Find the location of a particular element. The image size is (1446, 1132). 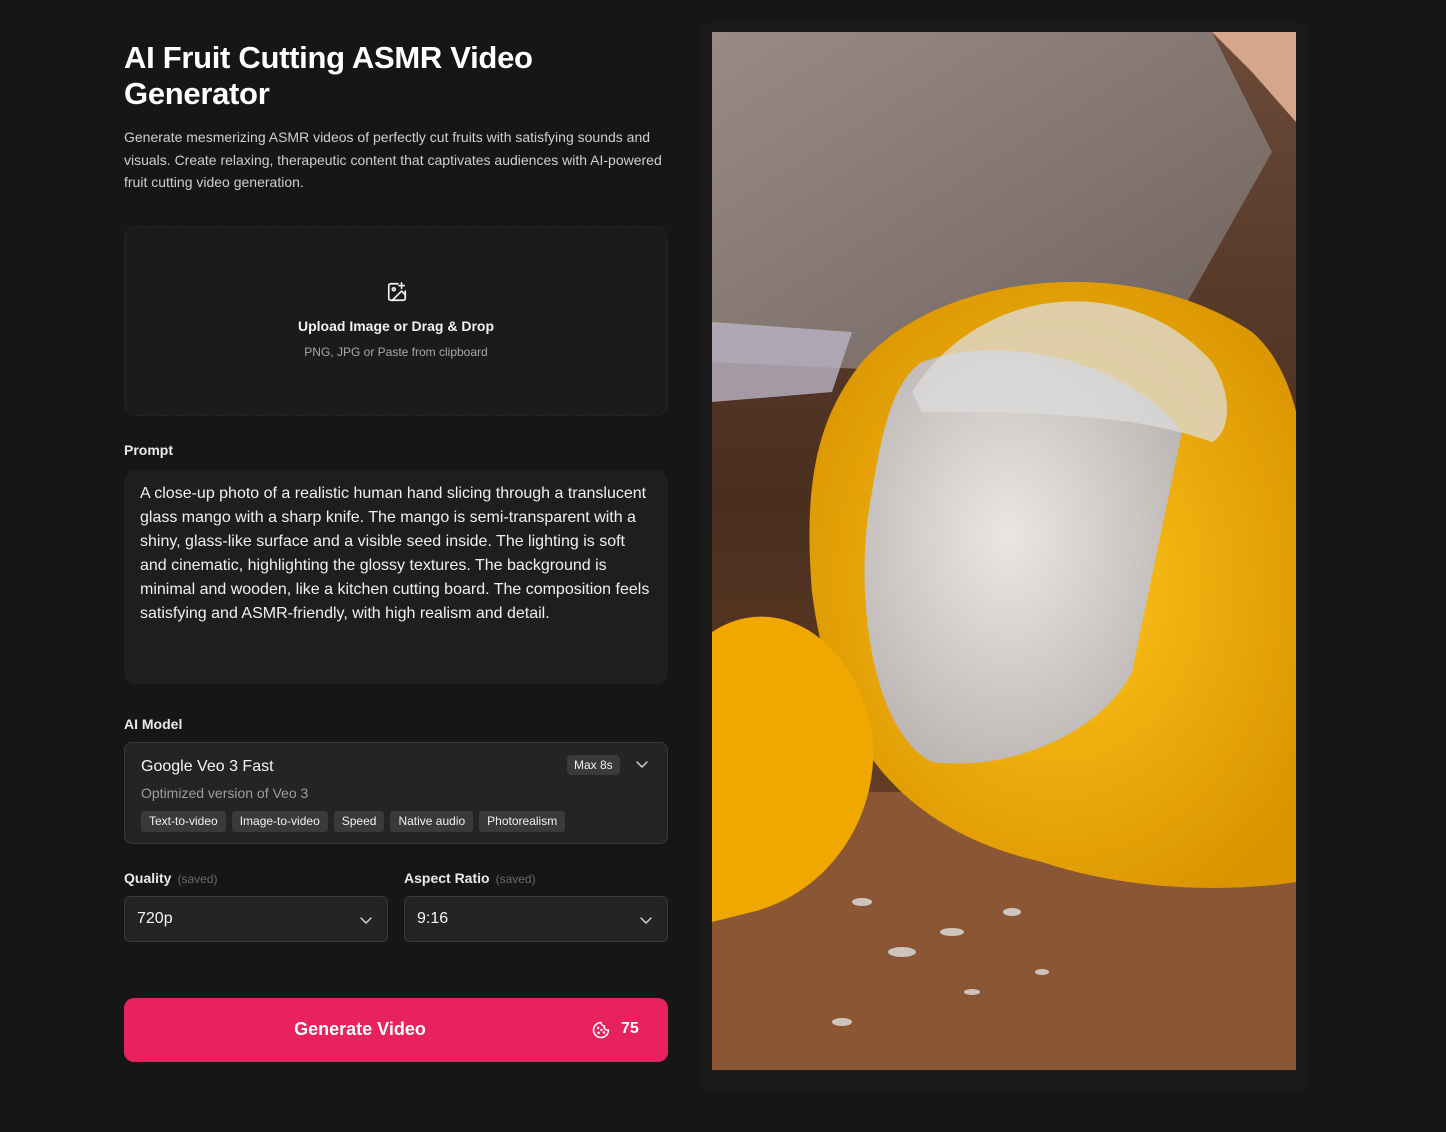

aspect-ratio-select: 9:16 is located at coordinates (536, 919).